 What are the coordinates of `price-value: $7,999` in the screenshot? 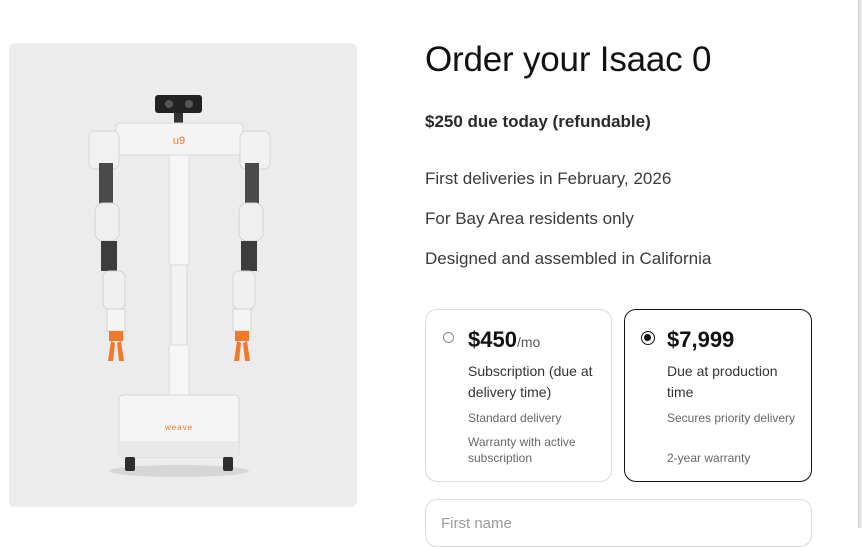 It's located at (701, 339).